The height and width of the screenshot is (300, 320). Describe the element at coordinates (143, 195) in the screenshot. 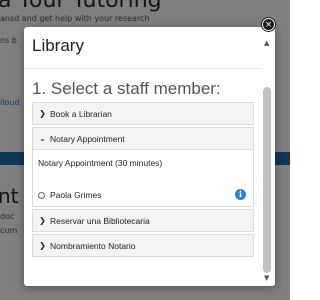

I see `staff-option: Paola Grimes i` at that location.